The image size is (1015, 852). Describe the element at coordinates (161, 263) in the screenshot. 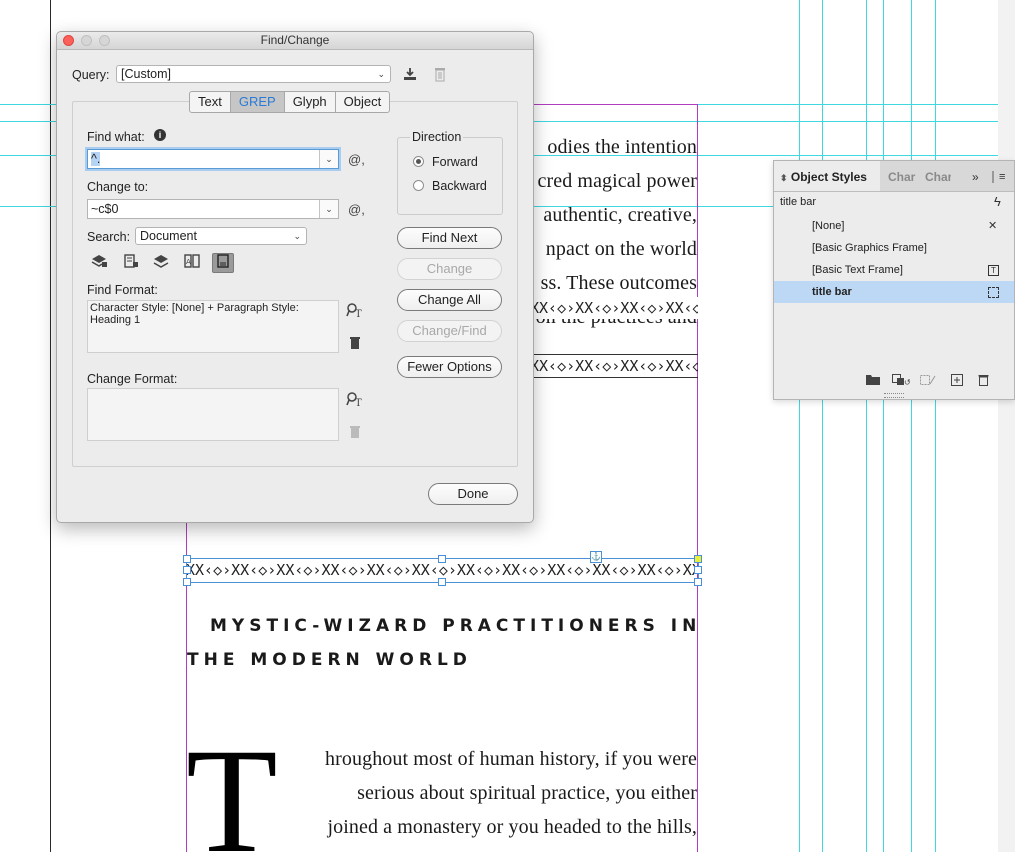

I see `include-hidden-layers-icon` at that location.